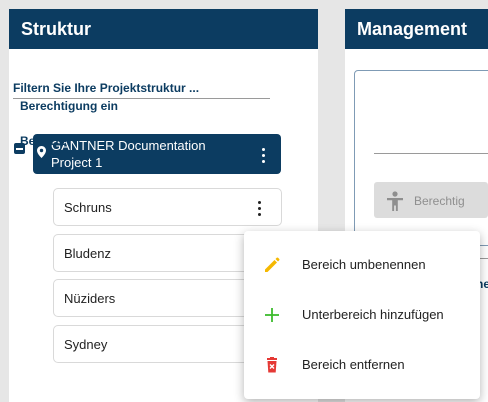 The image size is (488, 402). I want to click on tree-node-child: Schruns, so click(167, 207).